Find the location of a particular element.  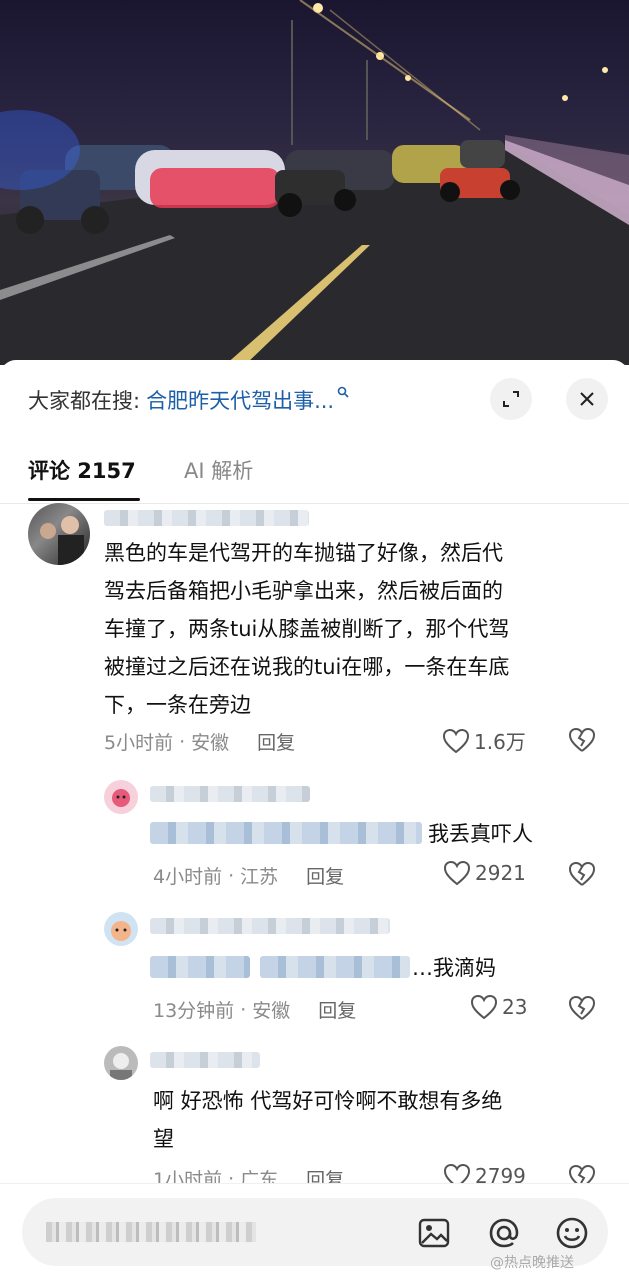

input-placeholder-redacted is located at coordinates (151, 1232).